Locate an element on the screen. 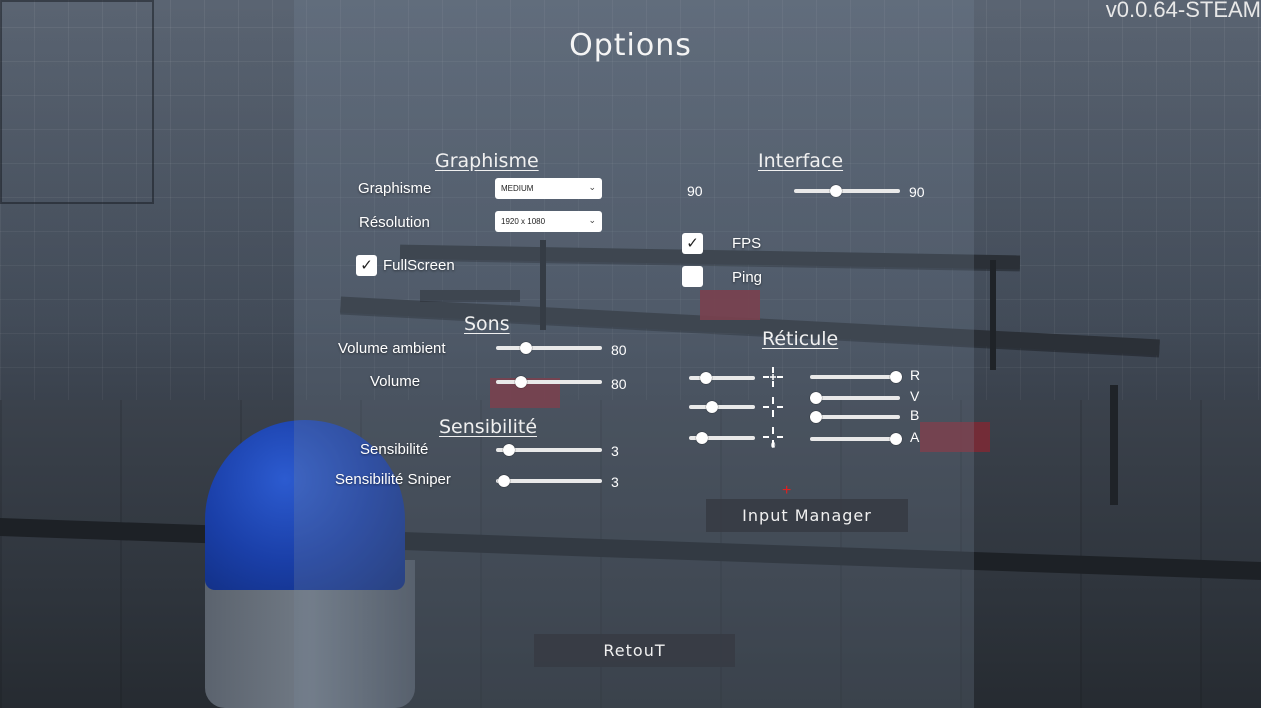  graphics-quality-label: Graphisme is located at coordinates (395, 188).